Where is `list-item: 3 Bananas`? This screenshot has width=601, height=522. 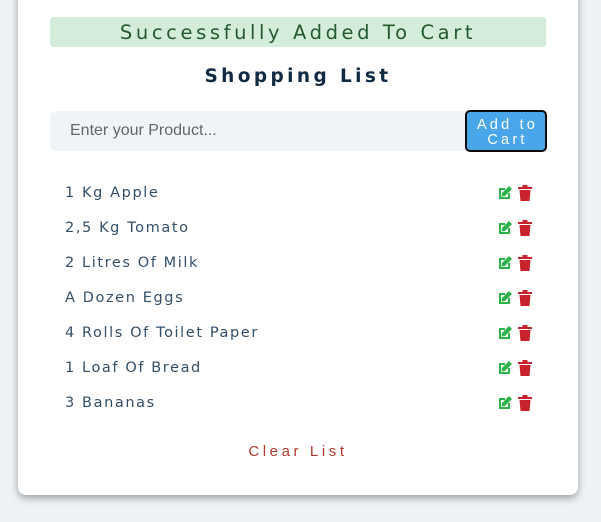 list-item: 3 Bananas is located at coordinates (300, 408).